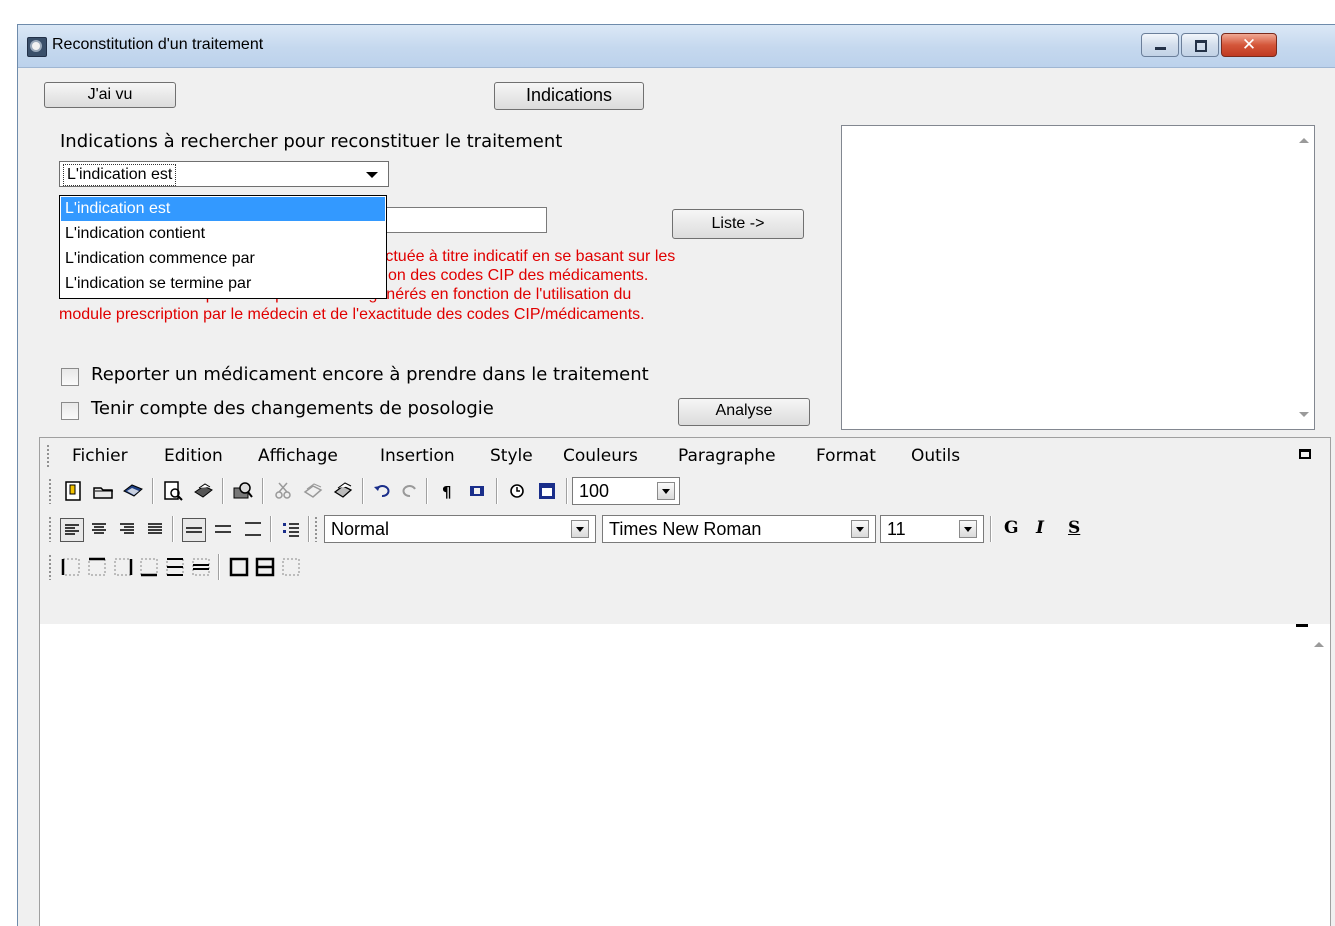 The image size is (1335, 926). What do you see at coordinates (70, 377) in the screenshot?
I see `report-checkbox` at bounding box center [70, 377].